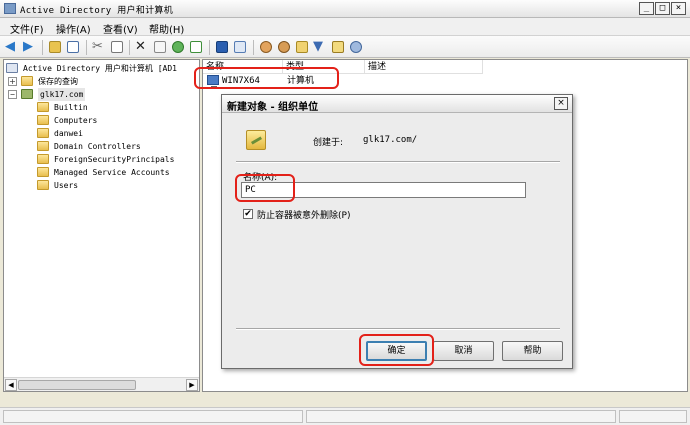 The image size is (690, 425). I want to click on filter-icon: ▼, so click(320, 47).